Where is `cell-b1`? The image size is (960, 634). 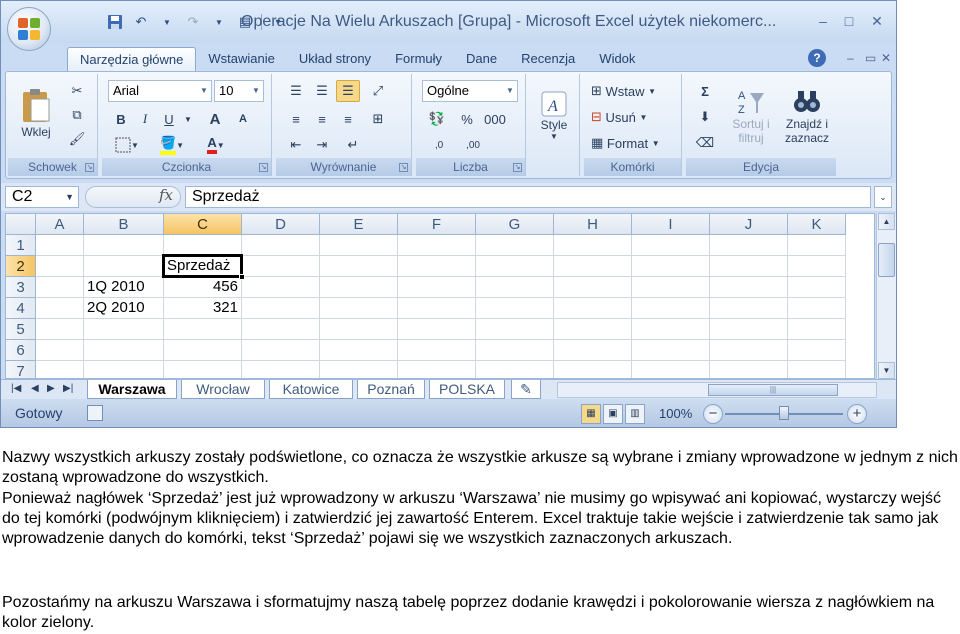
cell-b1 is located at coordinates (124, 245).